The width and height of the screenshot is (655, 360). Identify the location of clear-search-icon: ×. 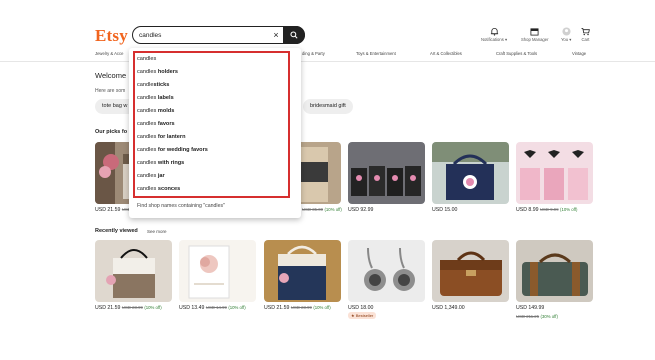
(276, 35).